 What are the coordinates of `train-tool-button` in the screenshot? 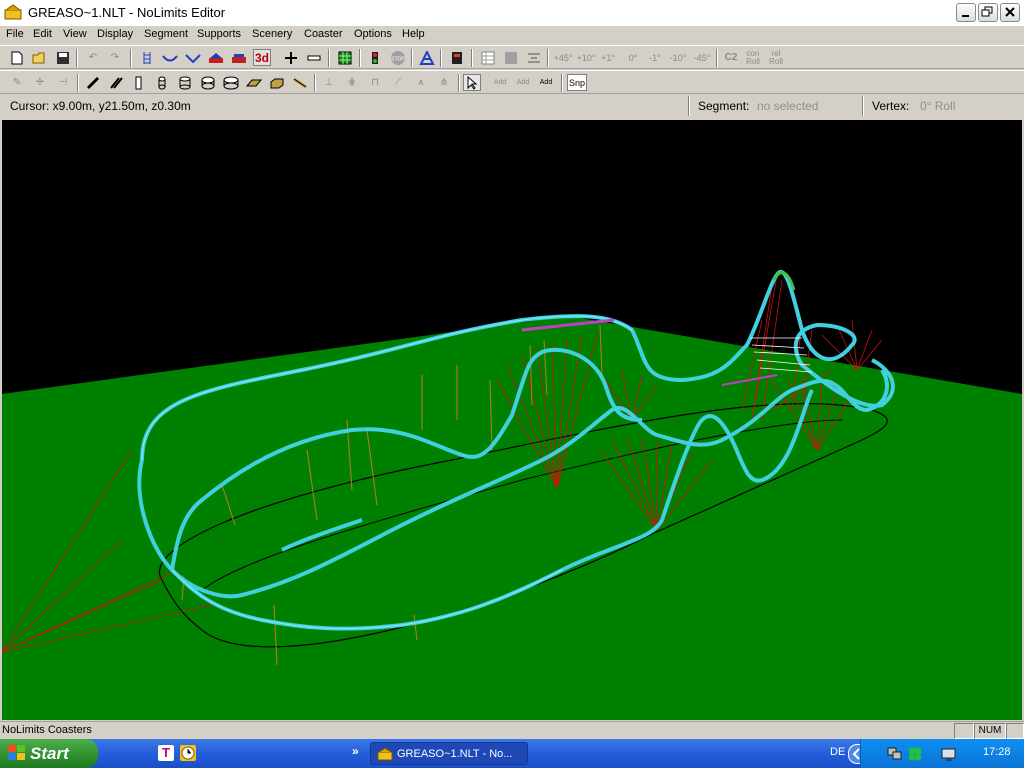 It's located at (239, 57).